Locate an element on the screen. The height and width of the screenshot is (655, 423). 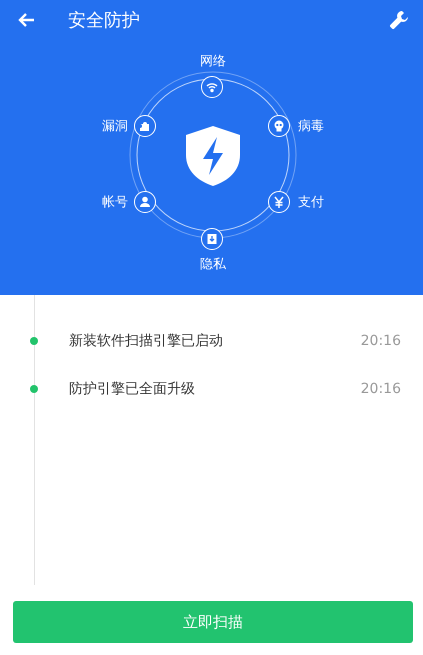
page-title: 安全防护 is located at coordinates (104, 20).